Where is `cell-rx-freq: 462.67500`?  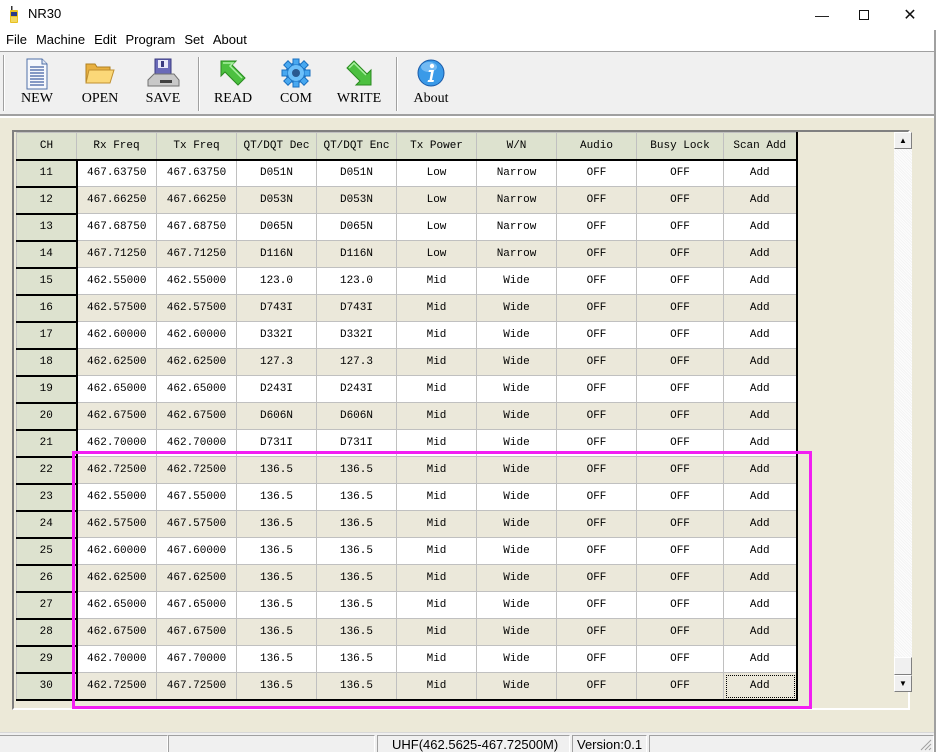
cell-rx-freq: 462.67500 is located at coordinates (116, 416).